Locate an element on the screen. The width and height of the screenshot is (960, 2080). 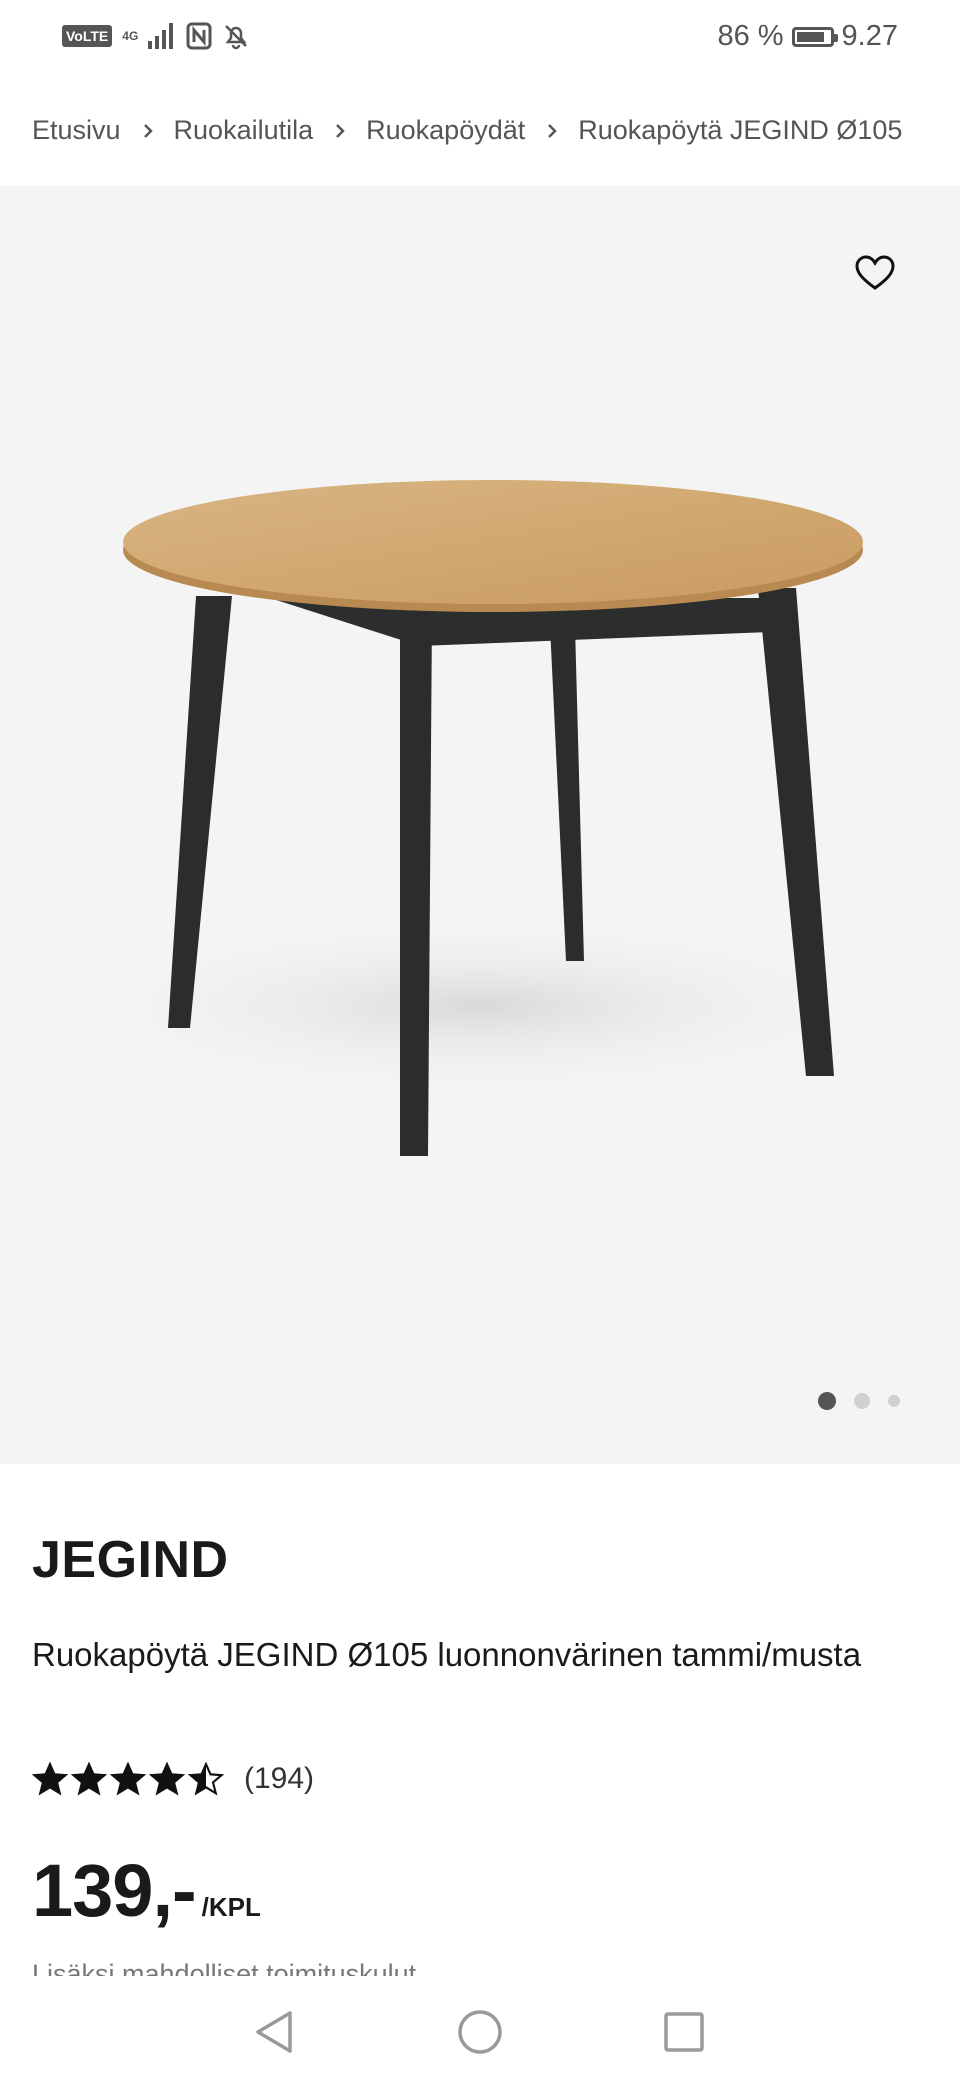
product-rating: (194) is located at coordinates (173, 1779).